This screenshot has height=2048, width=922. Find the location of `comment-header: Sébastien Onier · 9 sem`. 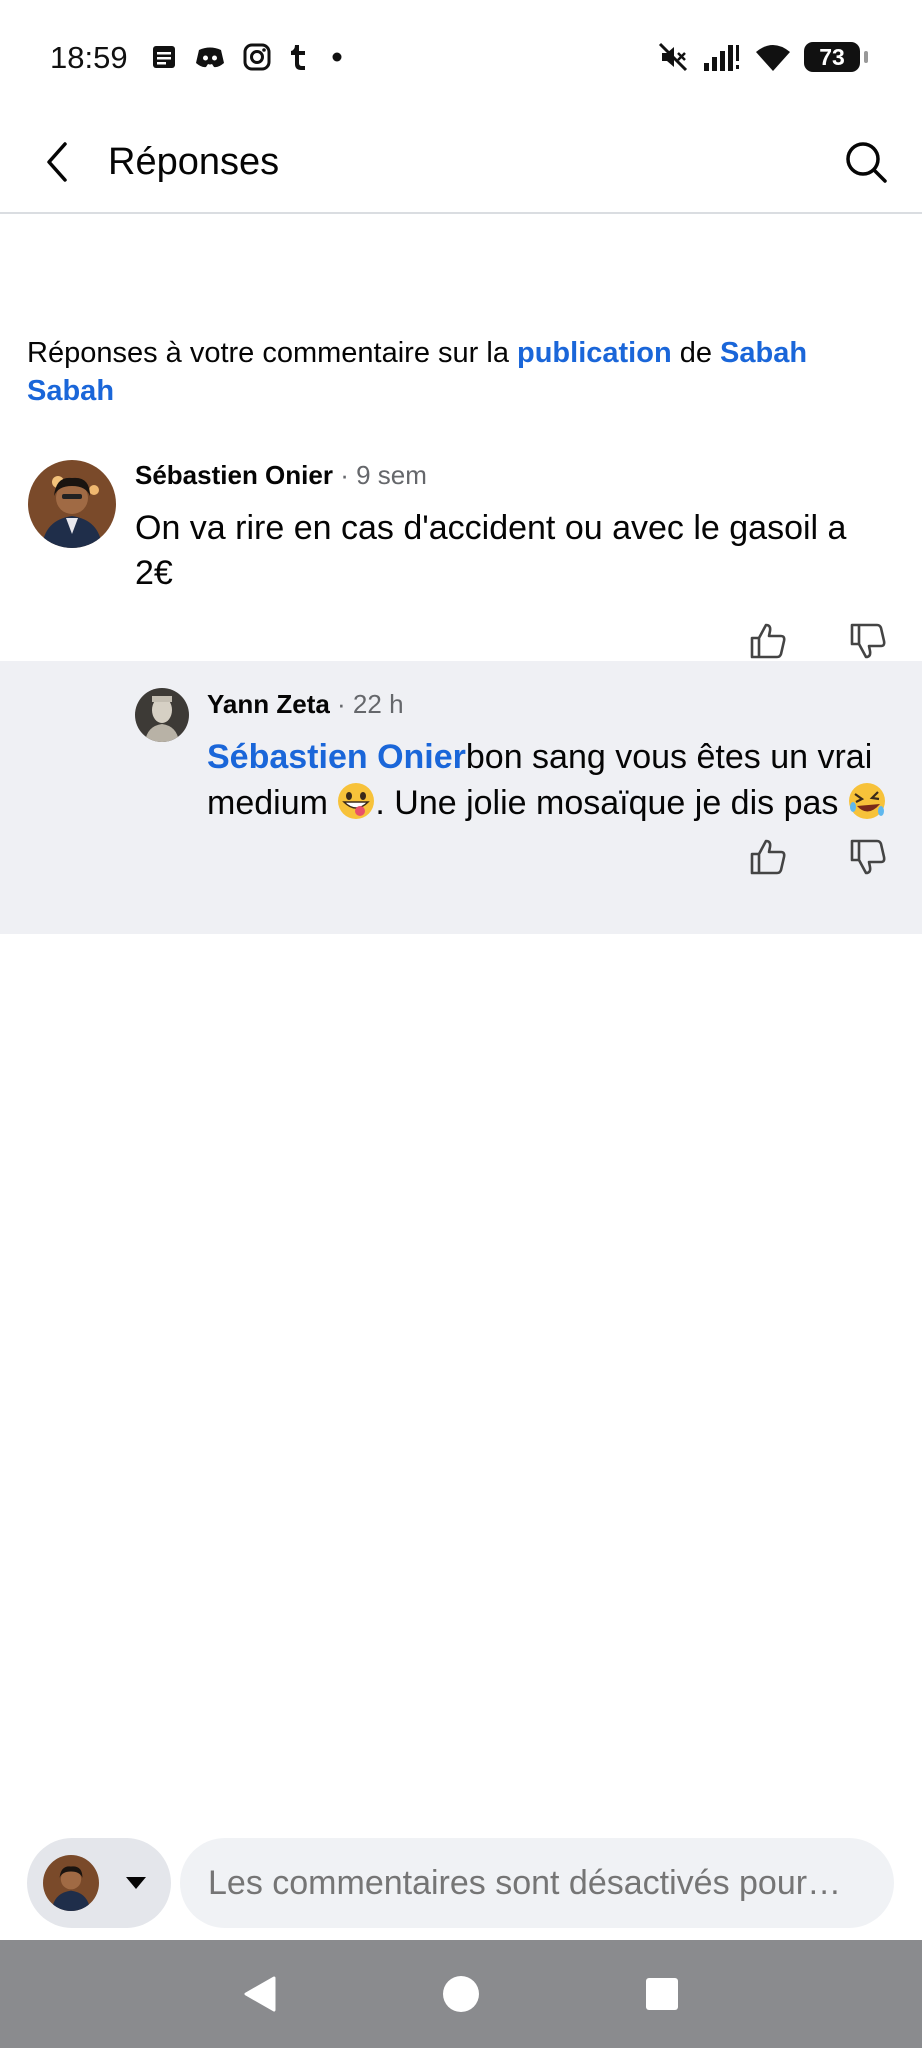

comment-header: Sébastien Onier · 9 sem is located at coordinates (281, 475).